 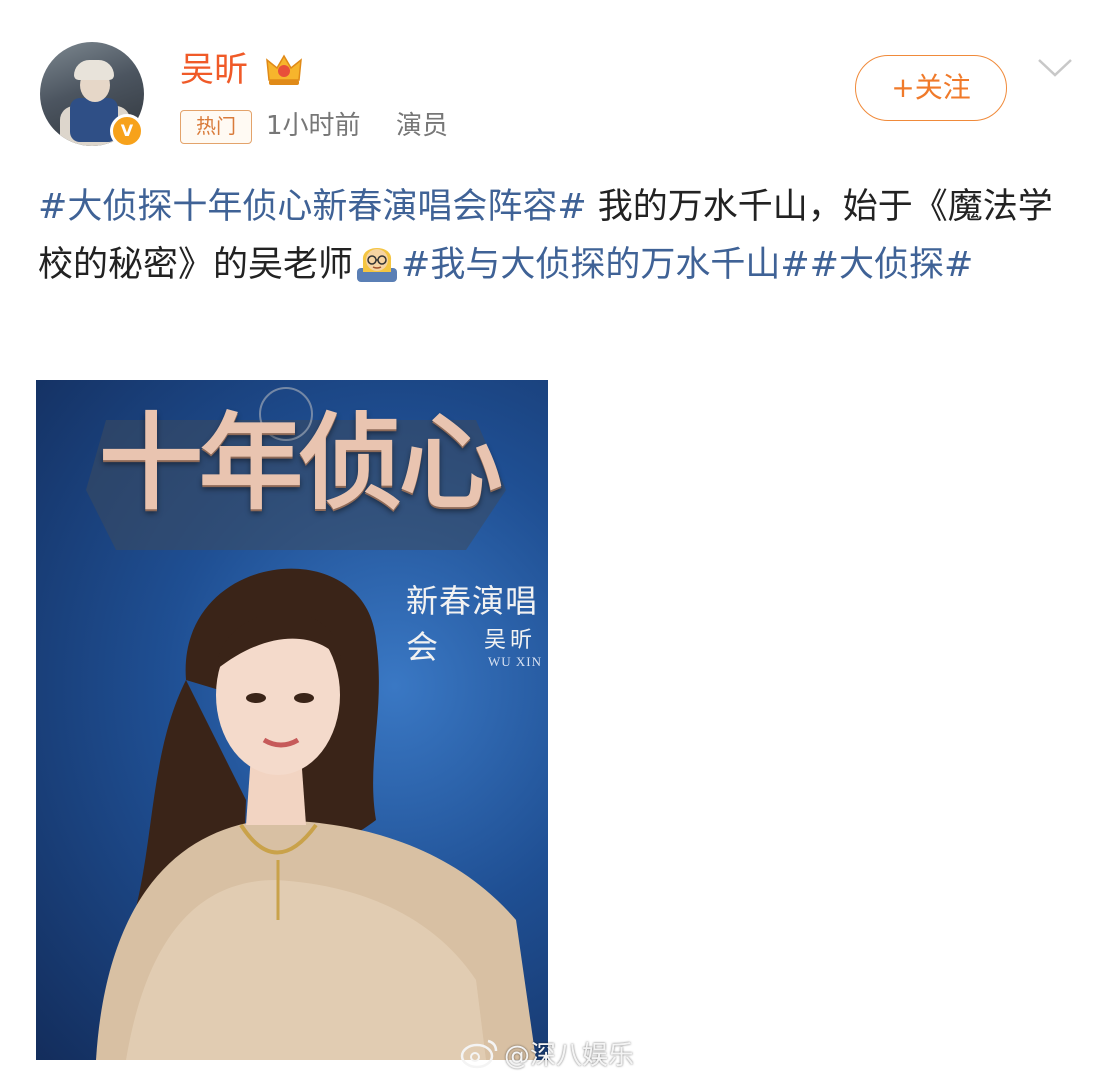 What do you see at coordinates (422, 126) in the screenshot?
I see `author-role: 演员` at bounding box center [422, 126].